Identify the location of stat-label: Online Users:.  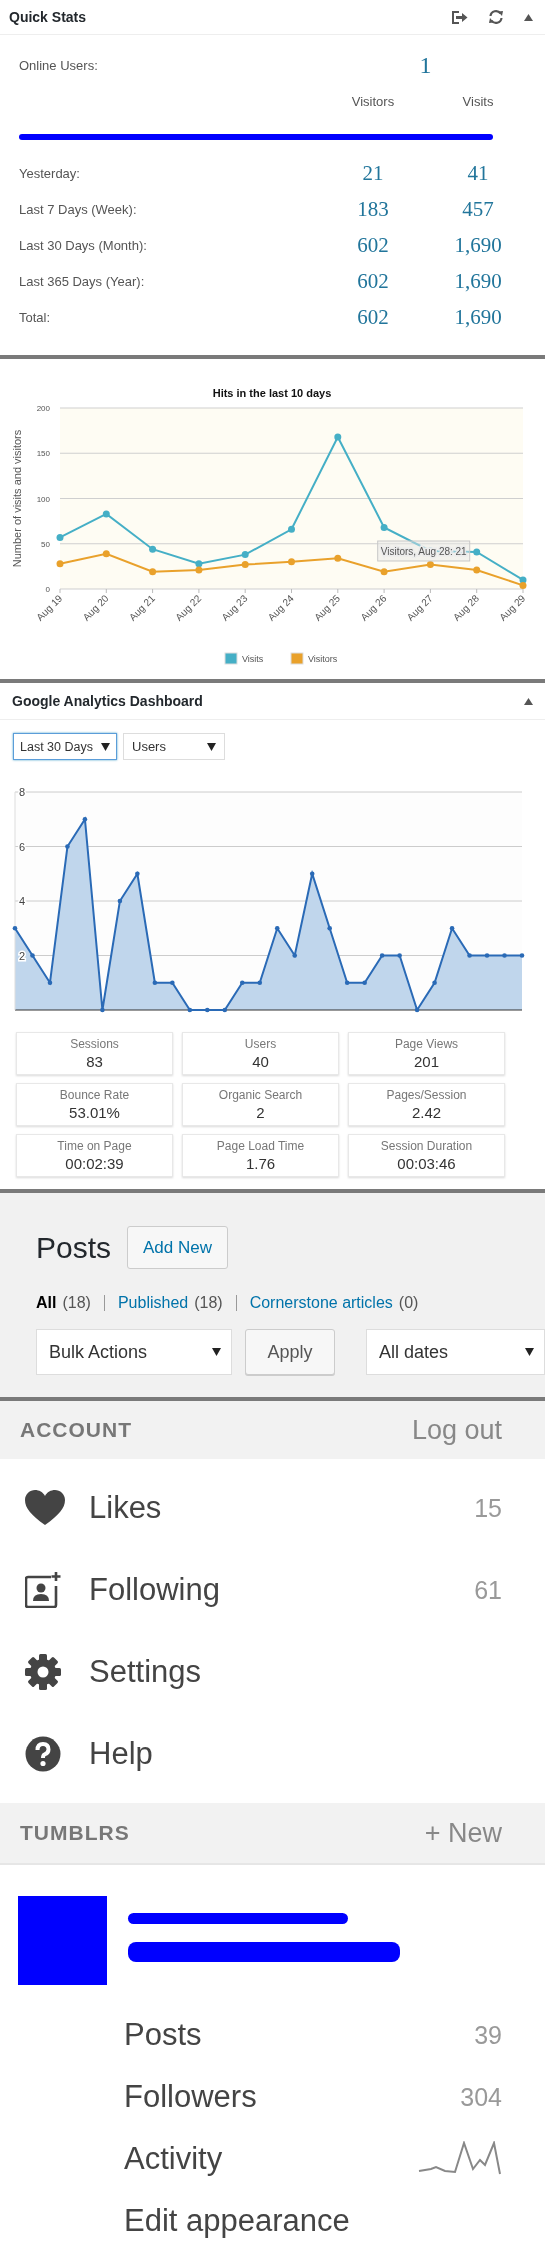
(59, 65).